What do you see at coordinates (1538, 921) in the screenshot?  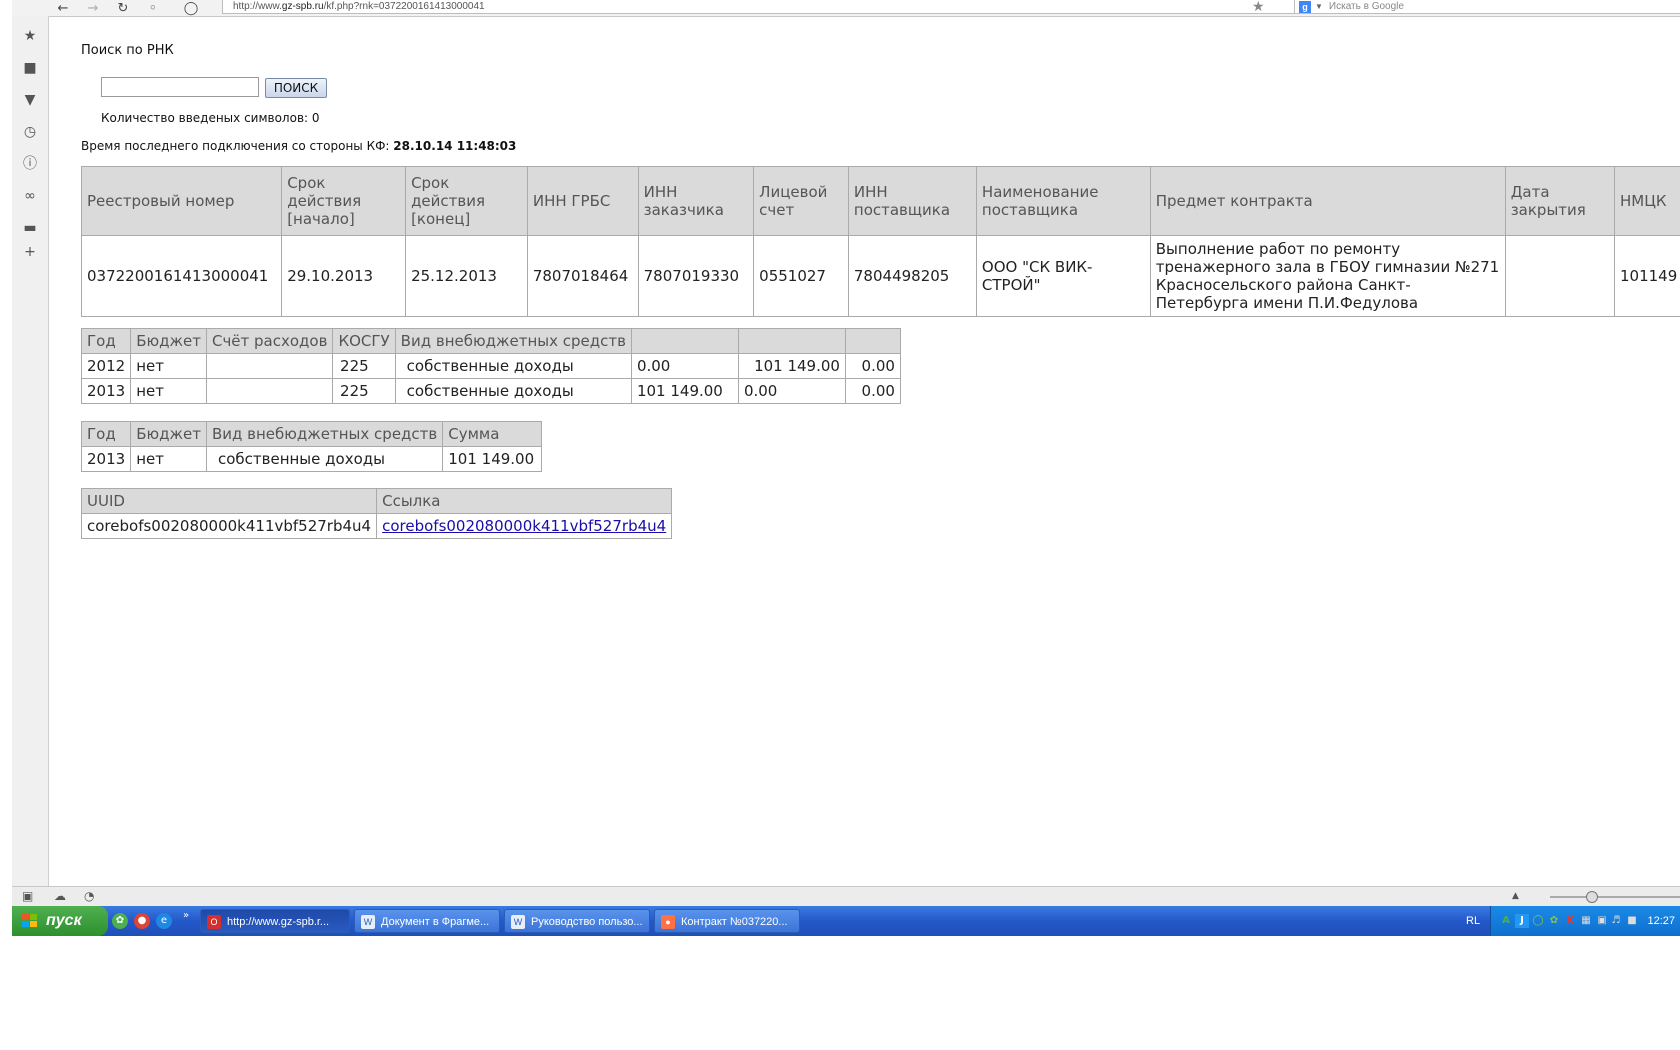 I see `tray-circle-icon: ◯` at bounding box center [1538, 921].